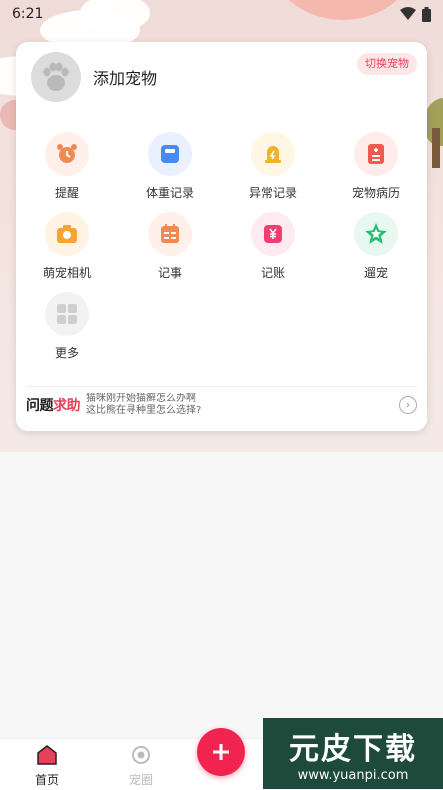 This screenshot has width=443, height=790. I want to click on alarm-clock-icon, so click(67, 153).